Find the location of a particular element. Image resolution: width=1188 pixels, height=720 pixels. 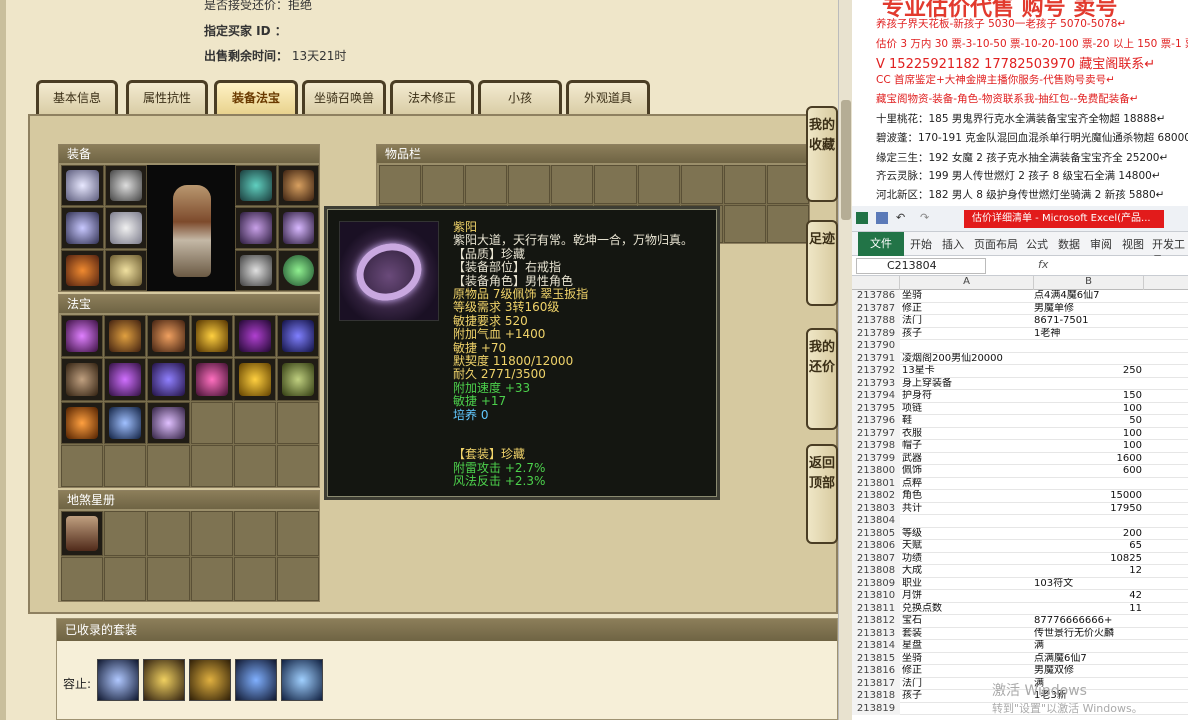

cell-b-number: 10825 is located at coordinates (1088, 559).